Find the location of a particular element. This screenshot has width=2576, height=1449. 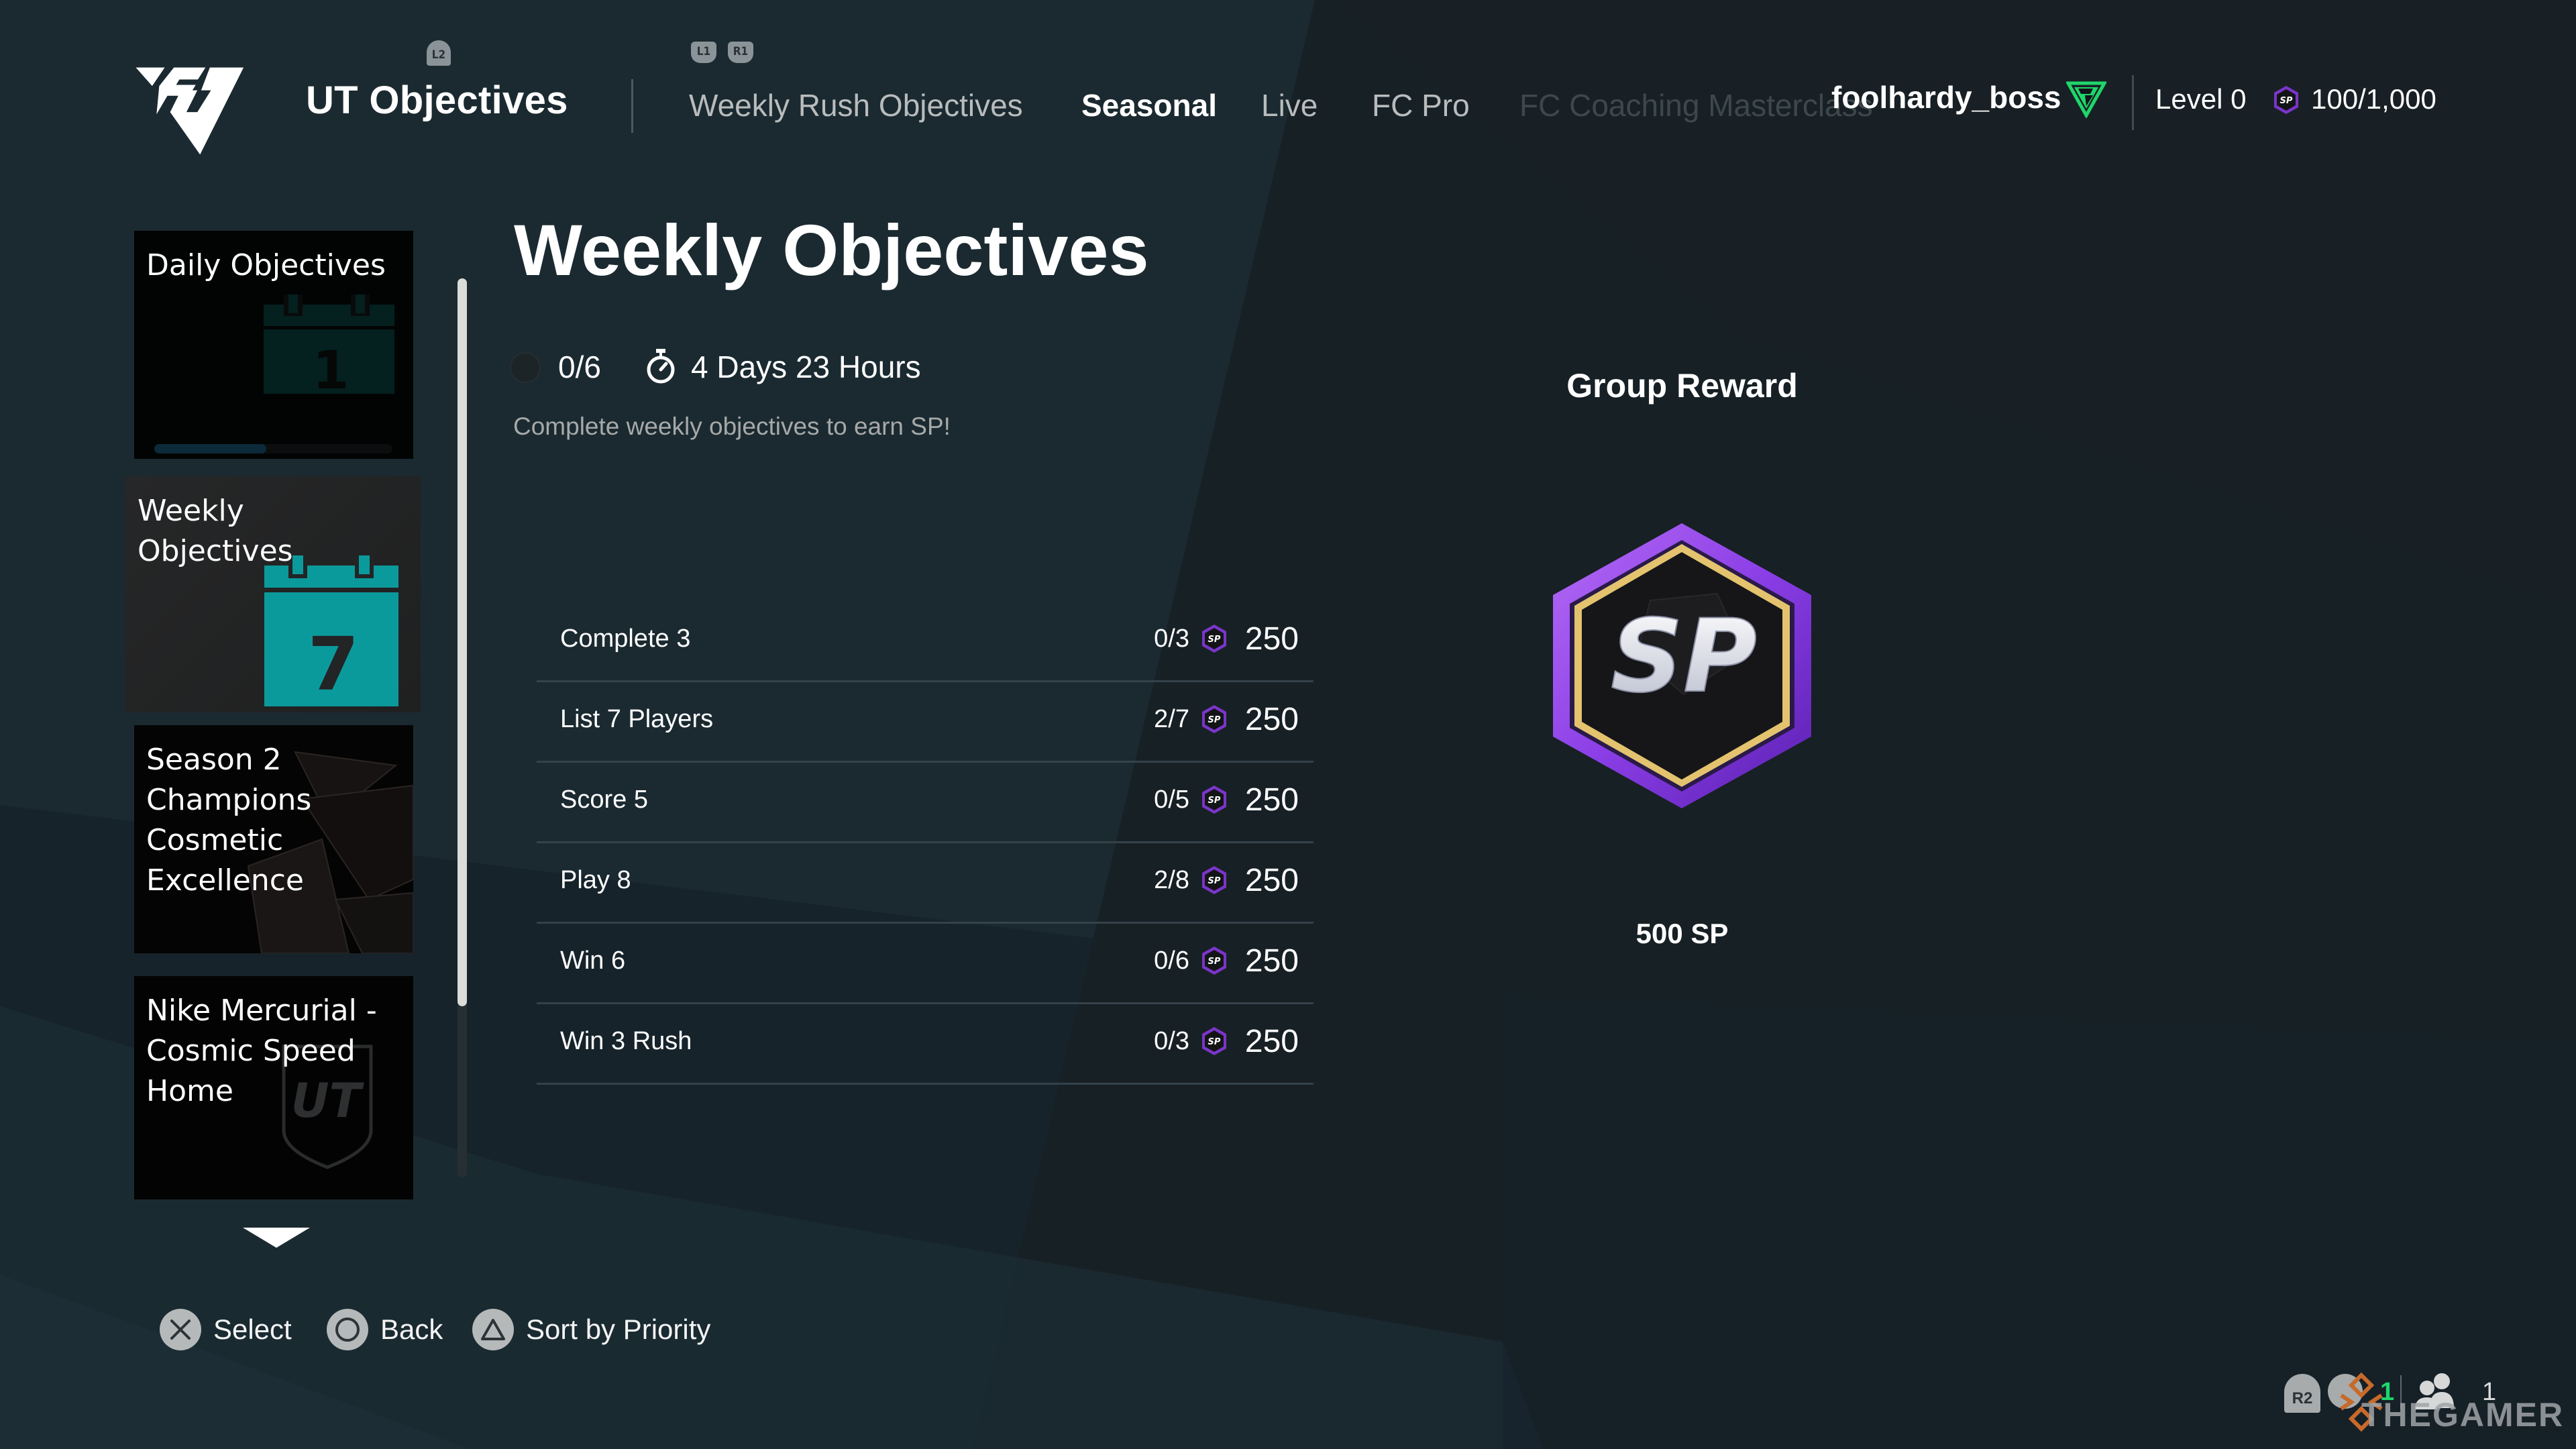

user-level: Level 0 is located at coordinates (2201, 99).